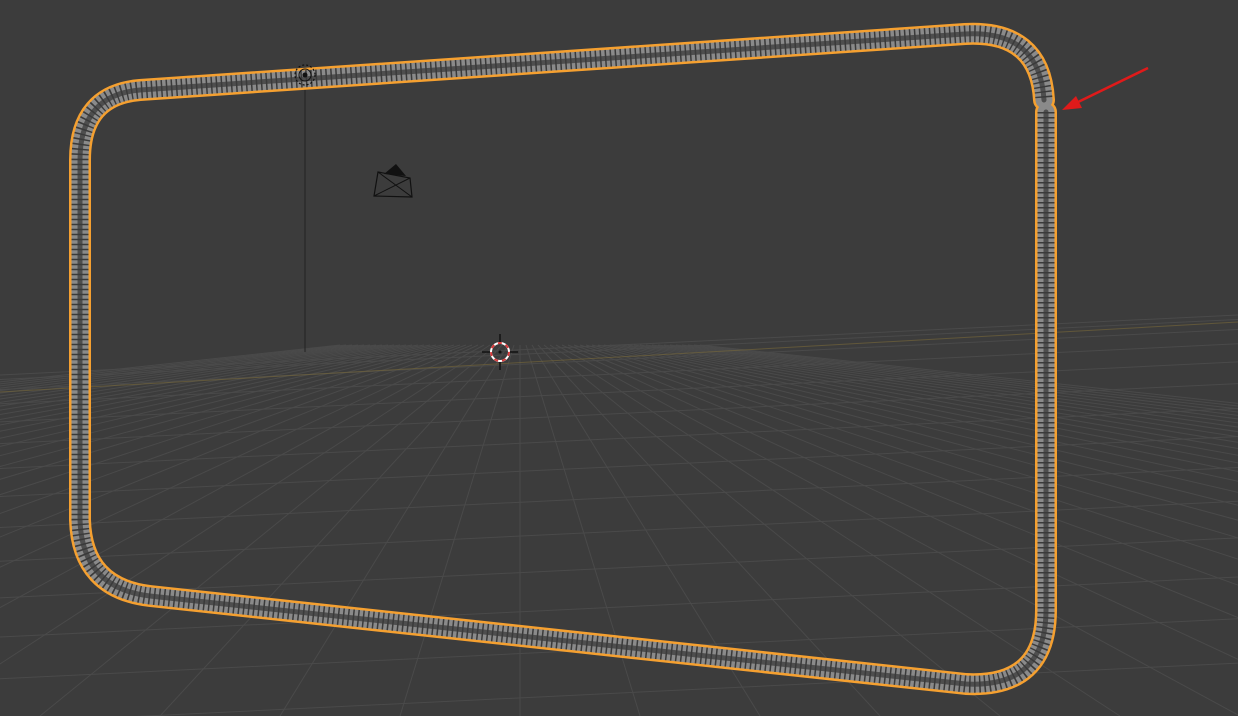 The image size is (1238, 716). I want to click on camera-icon, so click(393, 181).